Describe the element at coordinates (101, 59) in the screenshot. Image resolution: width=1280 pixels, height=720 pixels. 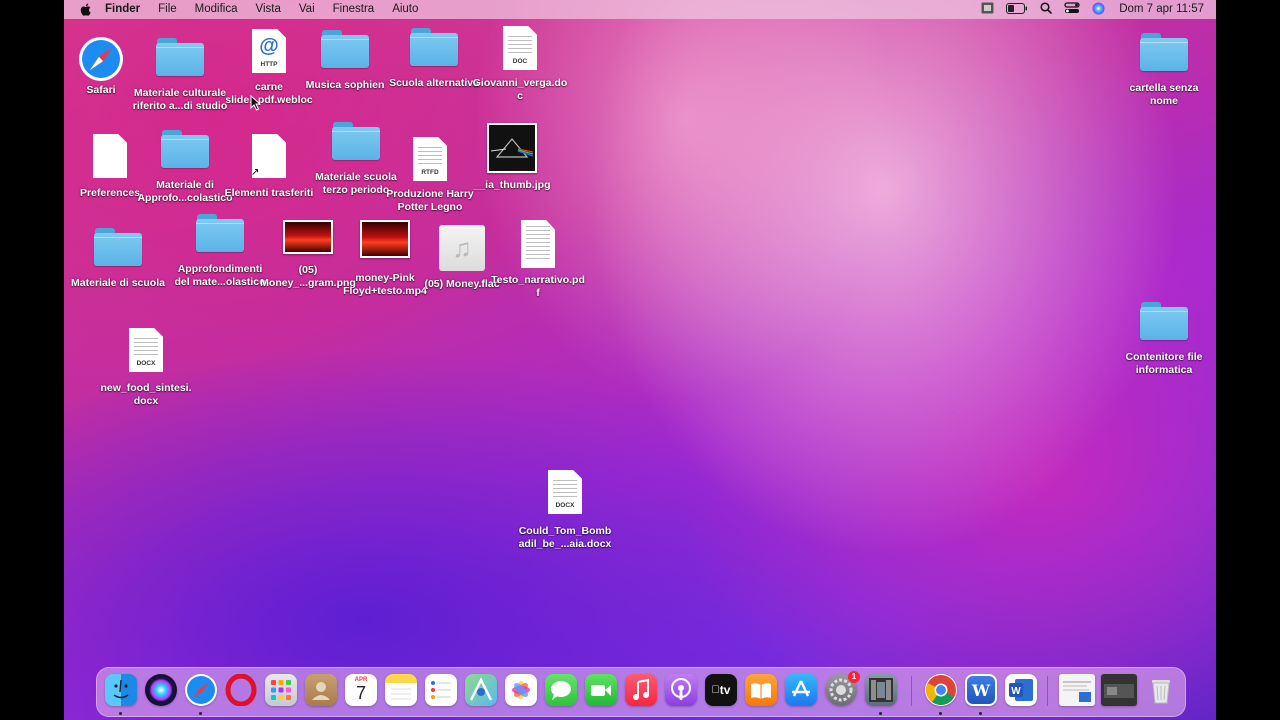
I see `safari-icon` at that location.